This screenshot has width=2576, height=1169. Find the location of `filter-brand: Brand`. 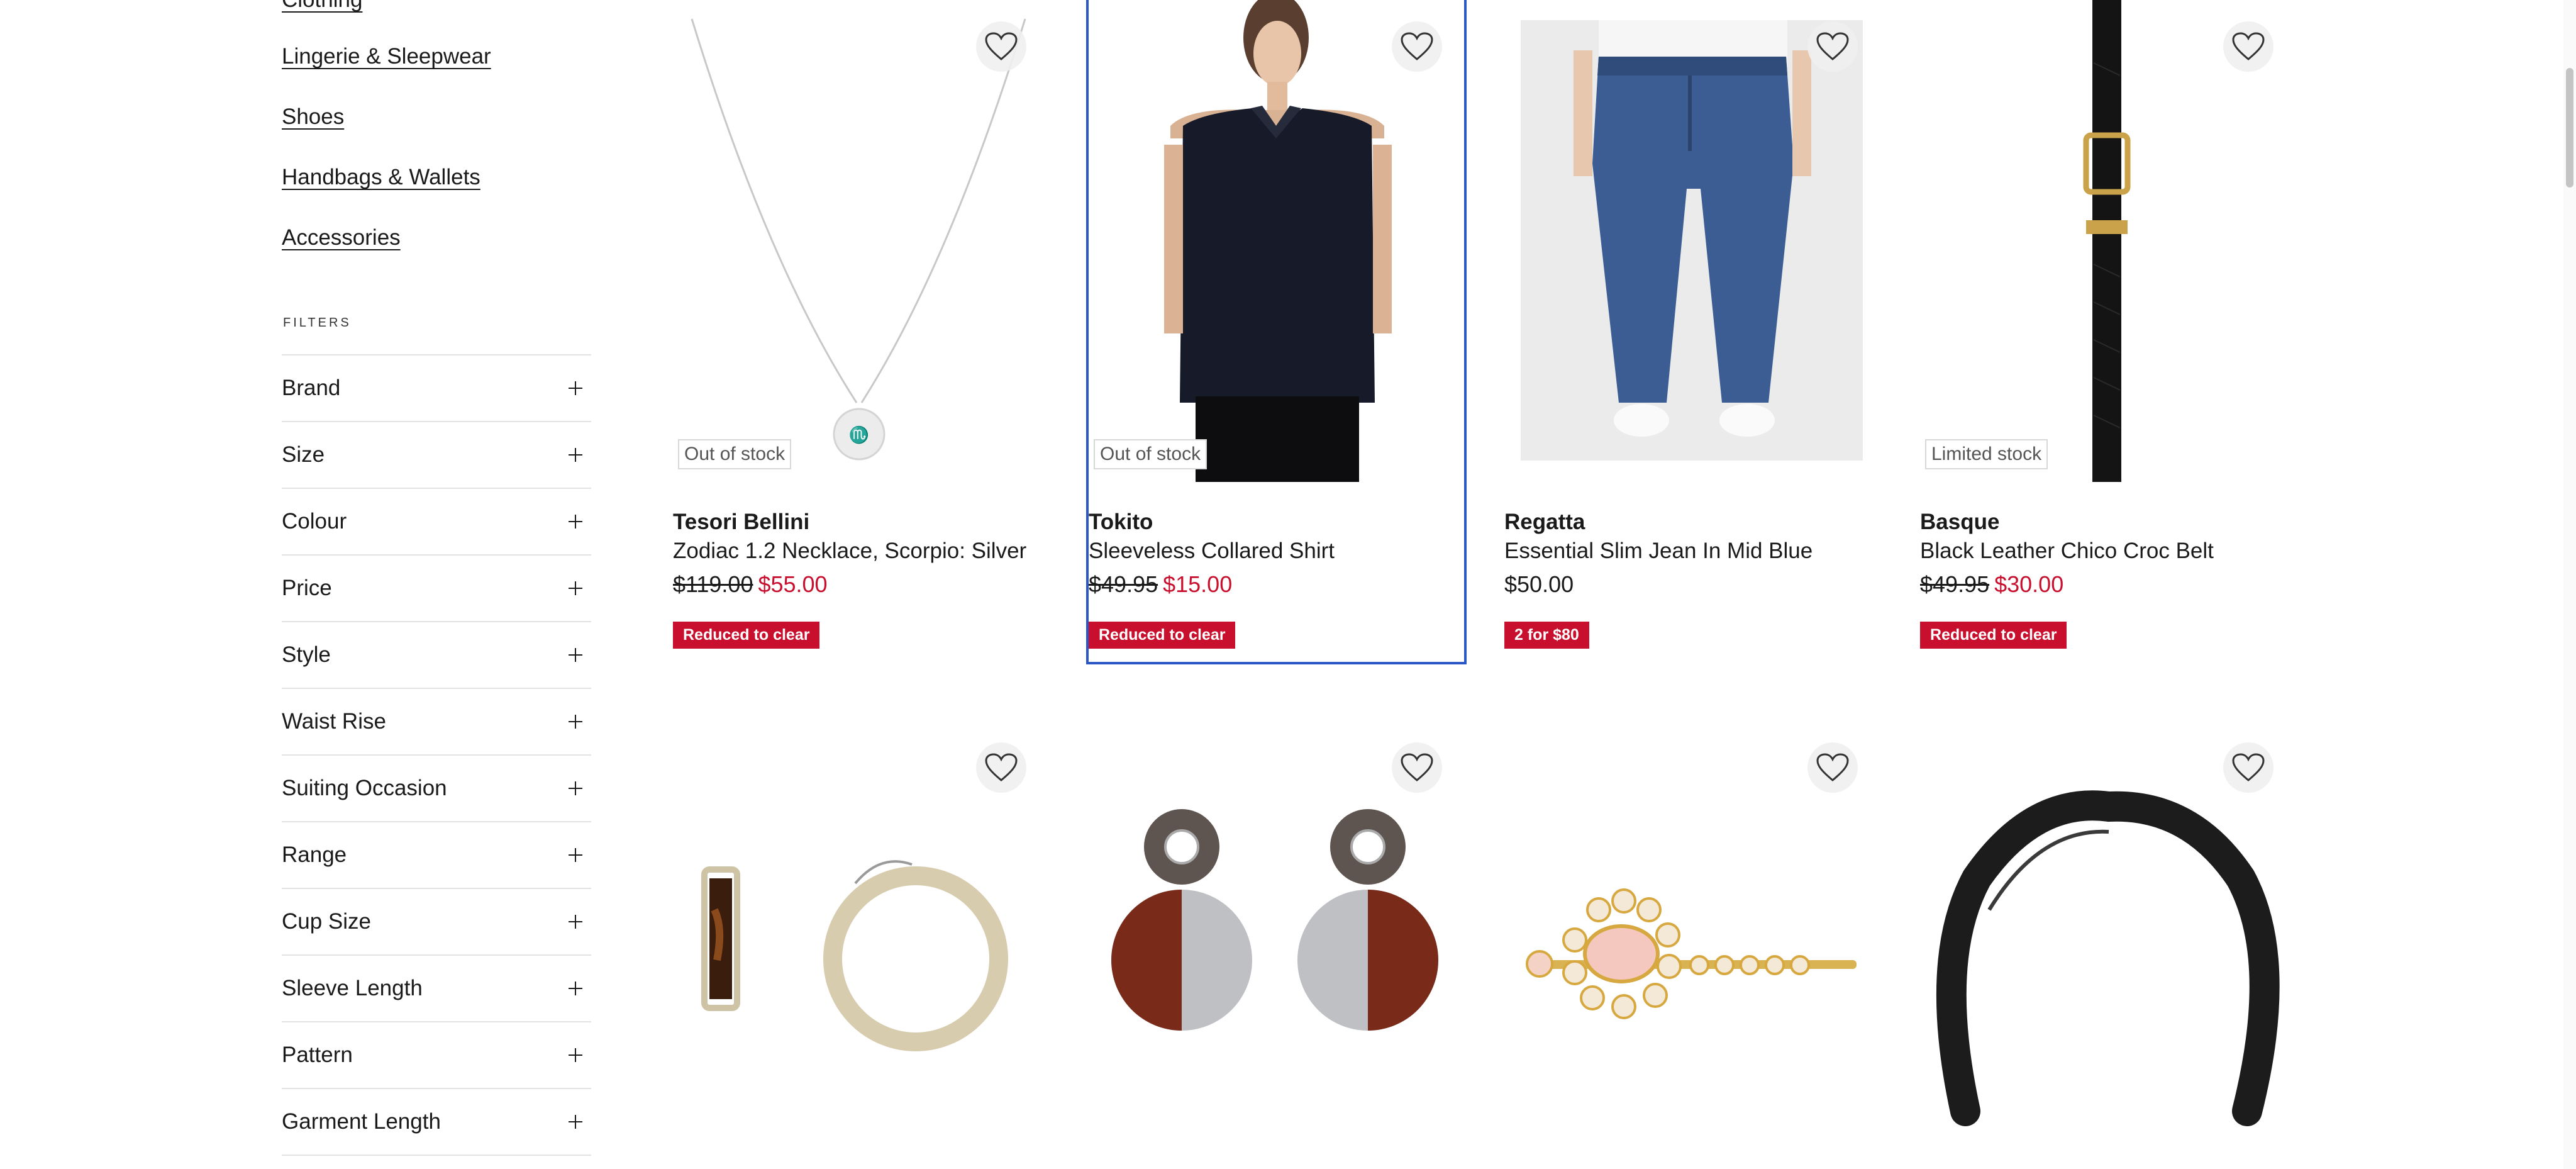

filter-brand: Brand is located at coordinates (436, 389).